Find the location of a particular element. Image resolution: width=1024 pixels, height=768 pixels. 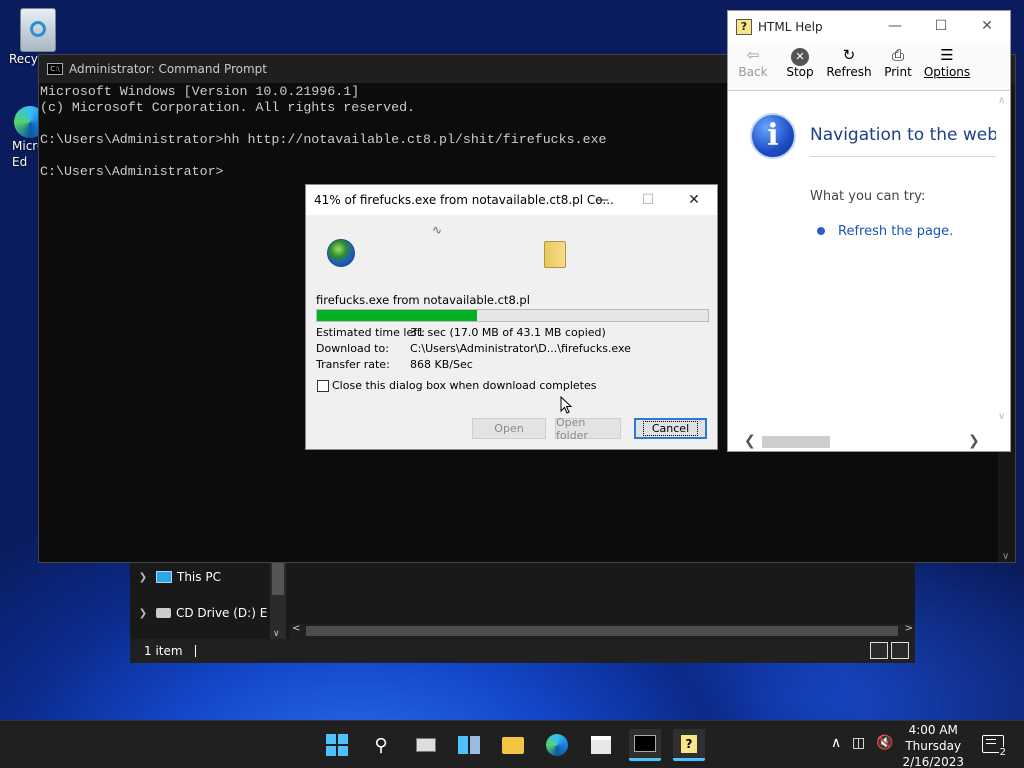

nav-item-this-pc: ❯ This PC is located at coordinates (205, 577).